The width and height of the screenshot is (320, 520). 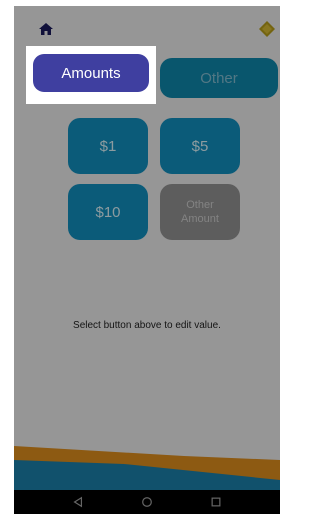 What do you see at coordinates (216, 502) in the screenshot?
I see `recents-square-icon` at bounding box center [216, 502].